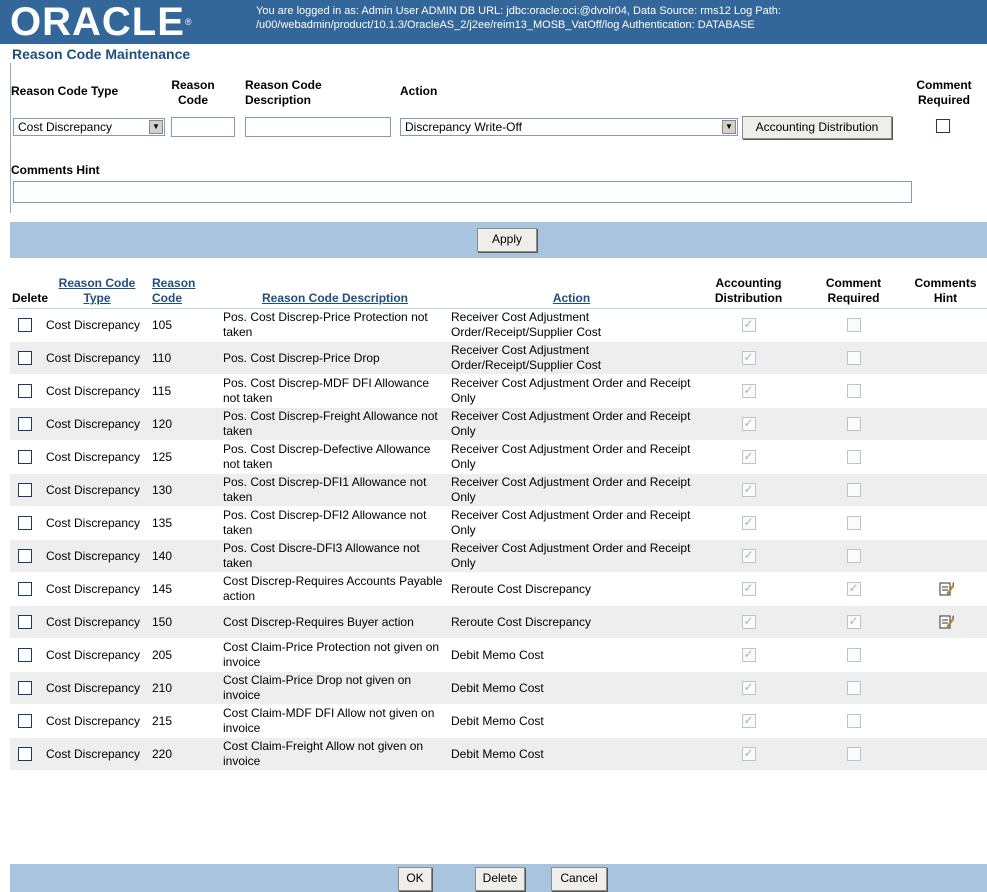  I want to click on reason-code-type-label: Reason Code Type, so click(65, 91).